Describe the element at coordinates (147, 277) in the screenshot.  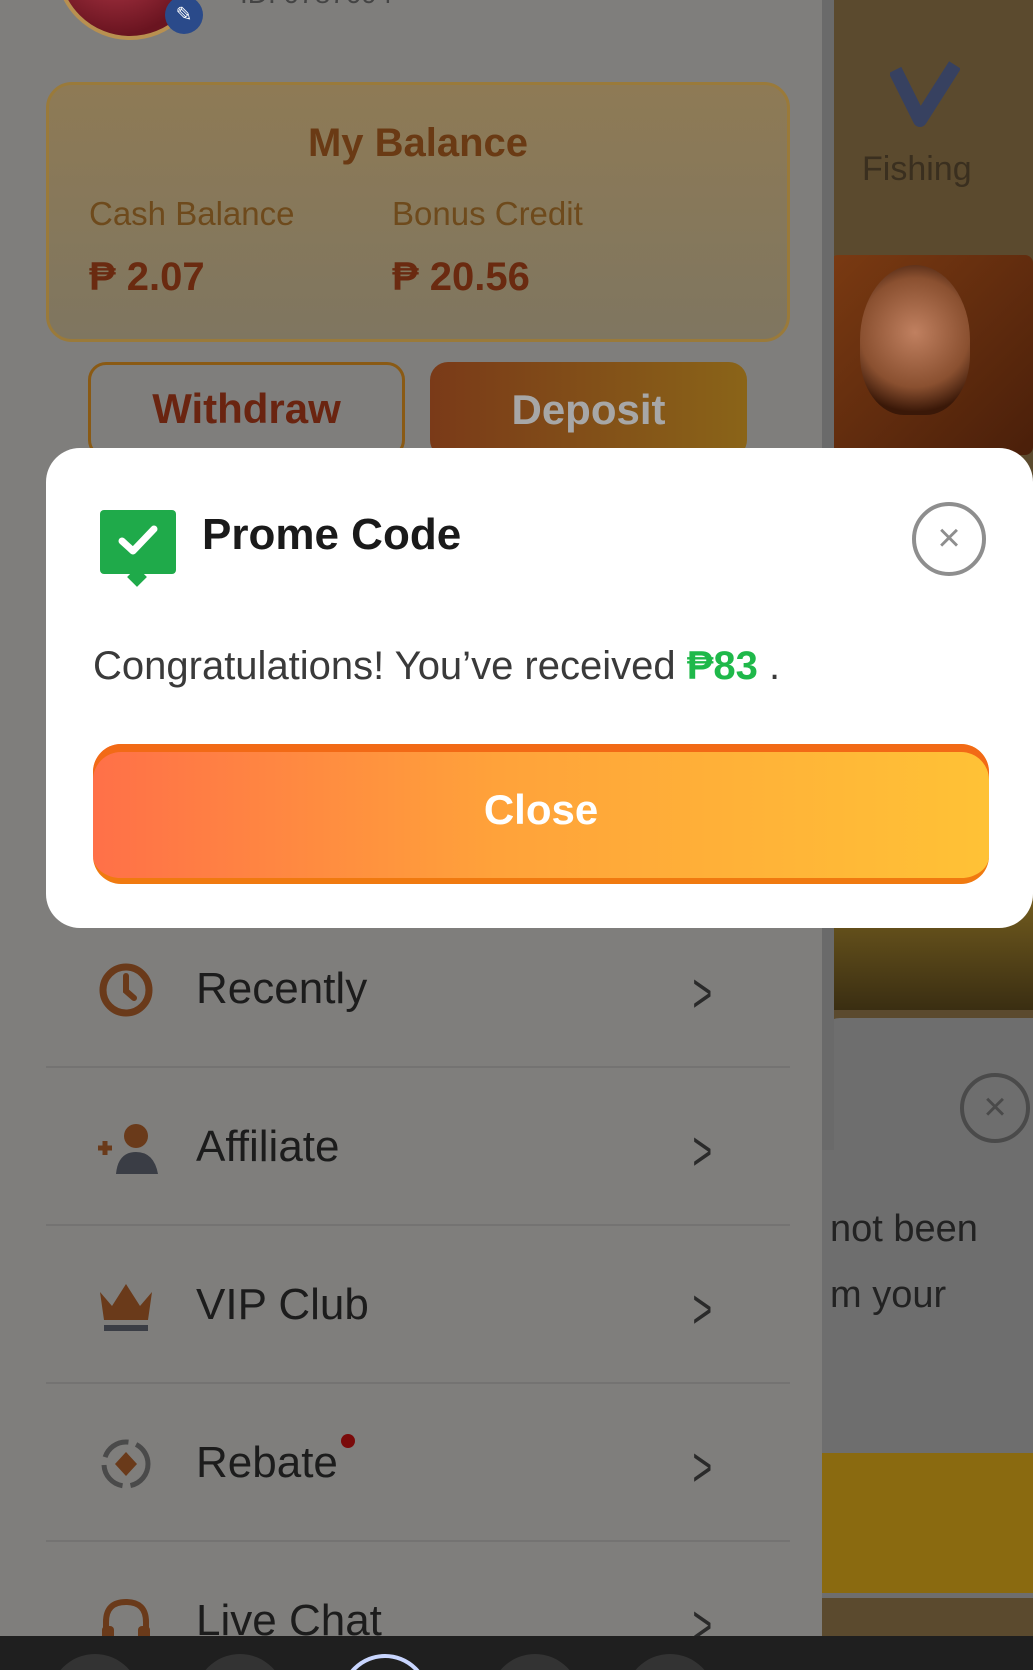
I see `cash-balance-value: ₱ 2.07` at that location.